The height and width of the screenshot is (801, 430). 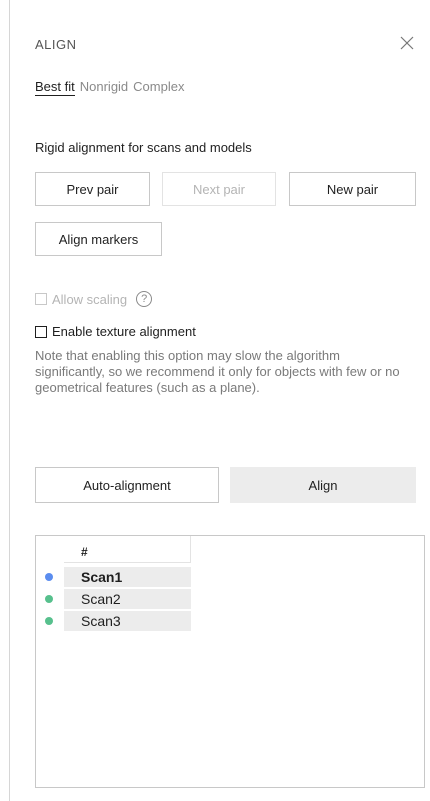 I want to click on scan-row-scan3: Scan3, so click(x=127, y=621).